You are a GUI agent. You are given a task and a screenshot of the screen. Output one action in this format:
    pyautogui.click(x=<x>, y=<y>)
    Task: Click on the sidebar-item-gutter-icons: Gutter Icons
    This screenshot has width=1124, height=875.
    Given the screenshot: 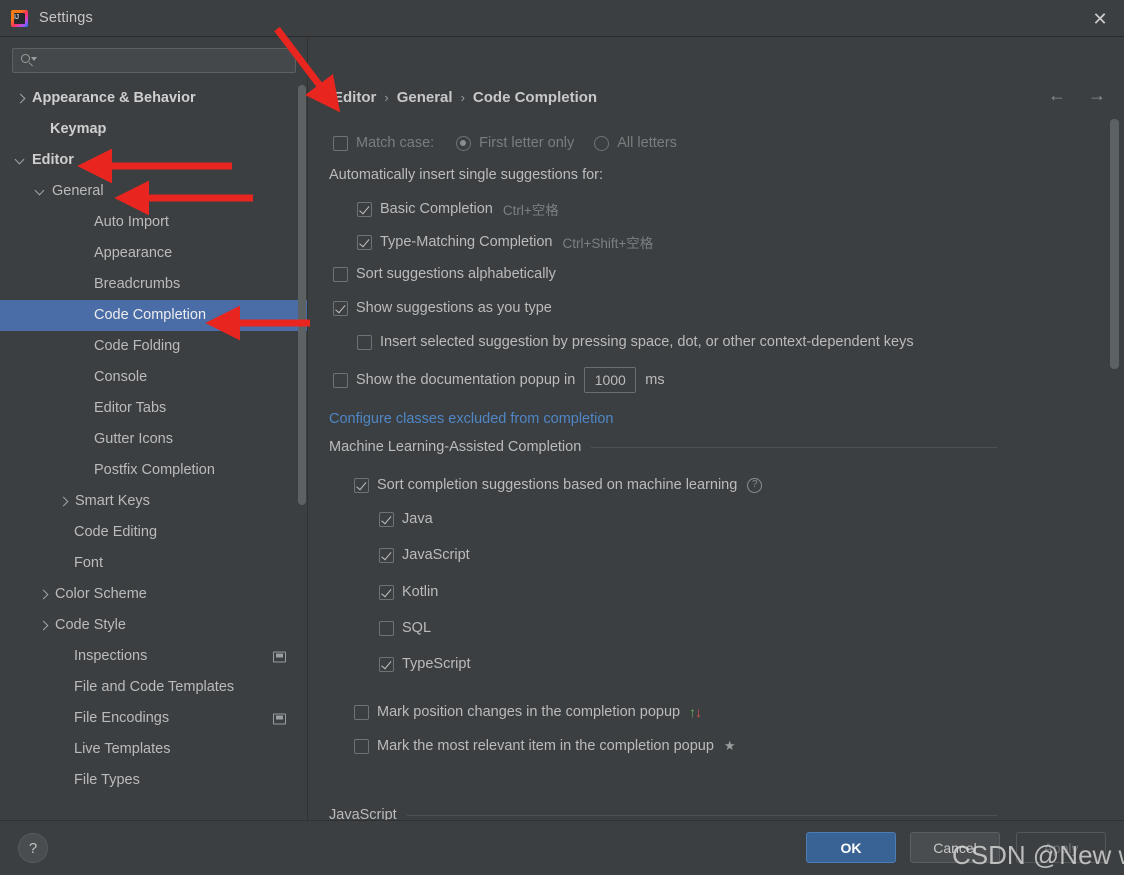 What is the action you would take?
    pyautogui.click(x=153, y=439)
    